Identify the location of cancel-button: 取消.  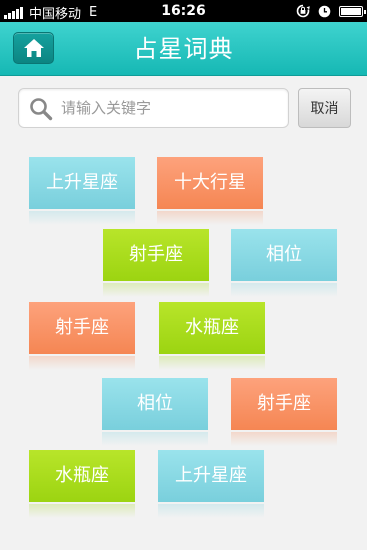
(324, 108).